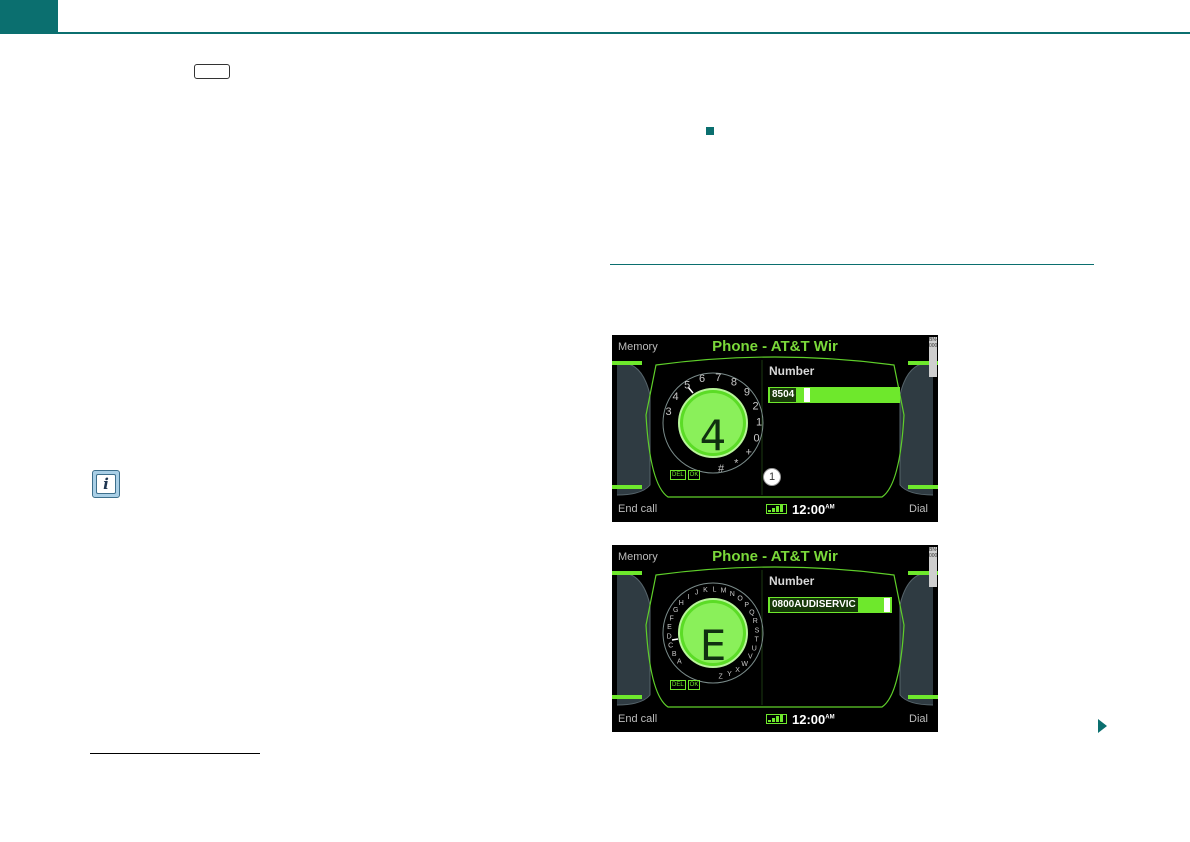 The height and width of the screenshot is (842, 1190). I want to click on dial-character: Q, so click(752, 613).